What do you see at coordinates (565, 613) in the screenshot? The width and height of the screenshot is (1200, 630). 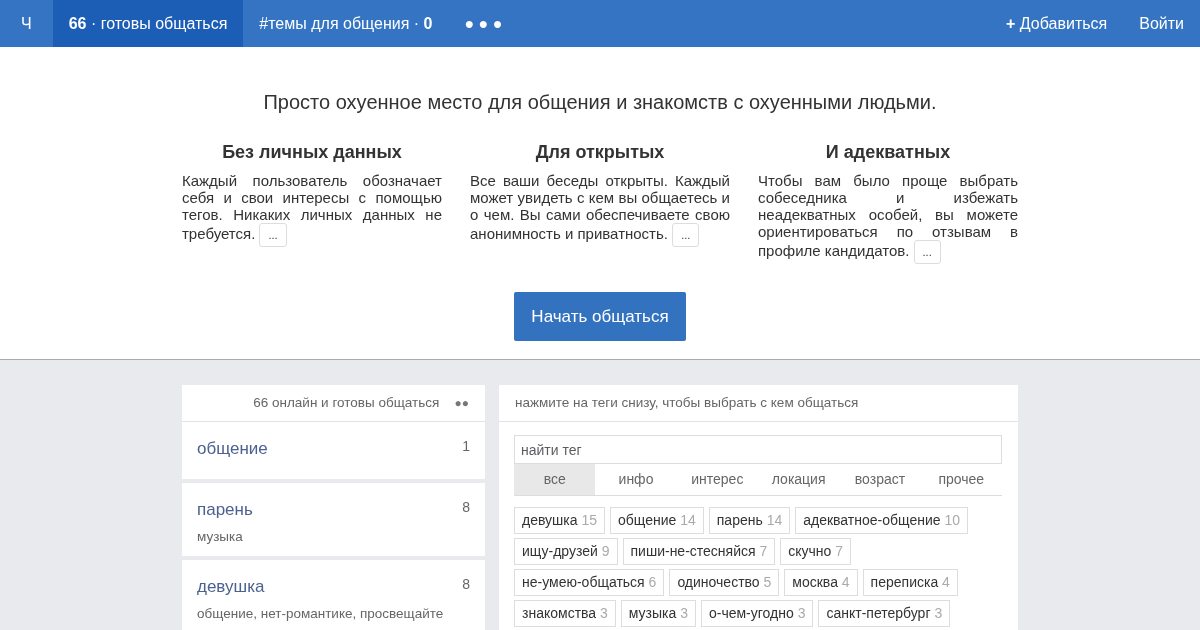 I see `tag-chip: знакомства 3` at bounding box center [565, 613].